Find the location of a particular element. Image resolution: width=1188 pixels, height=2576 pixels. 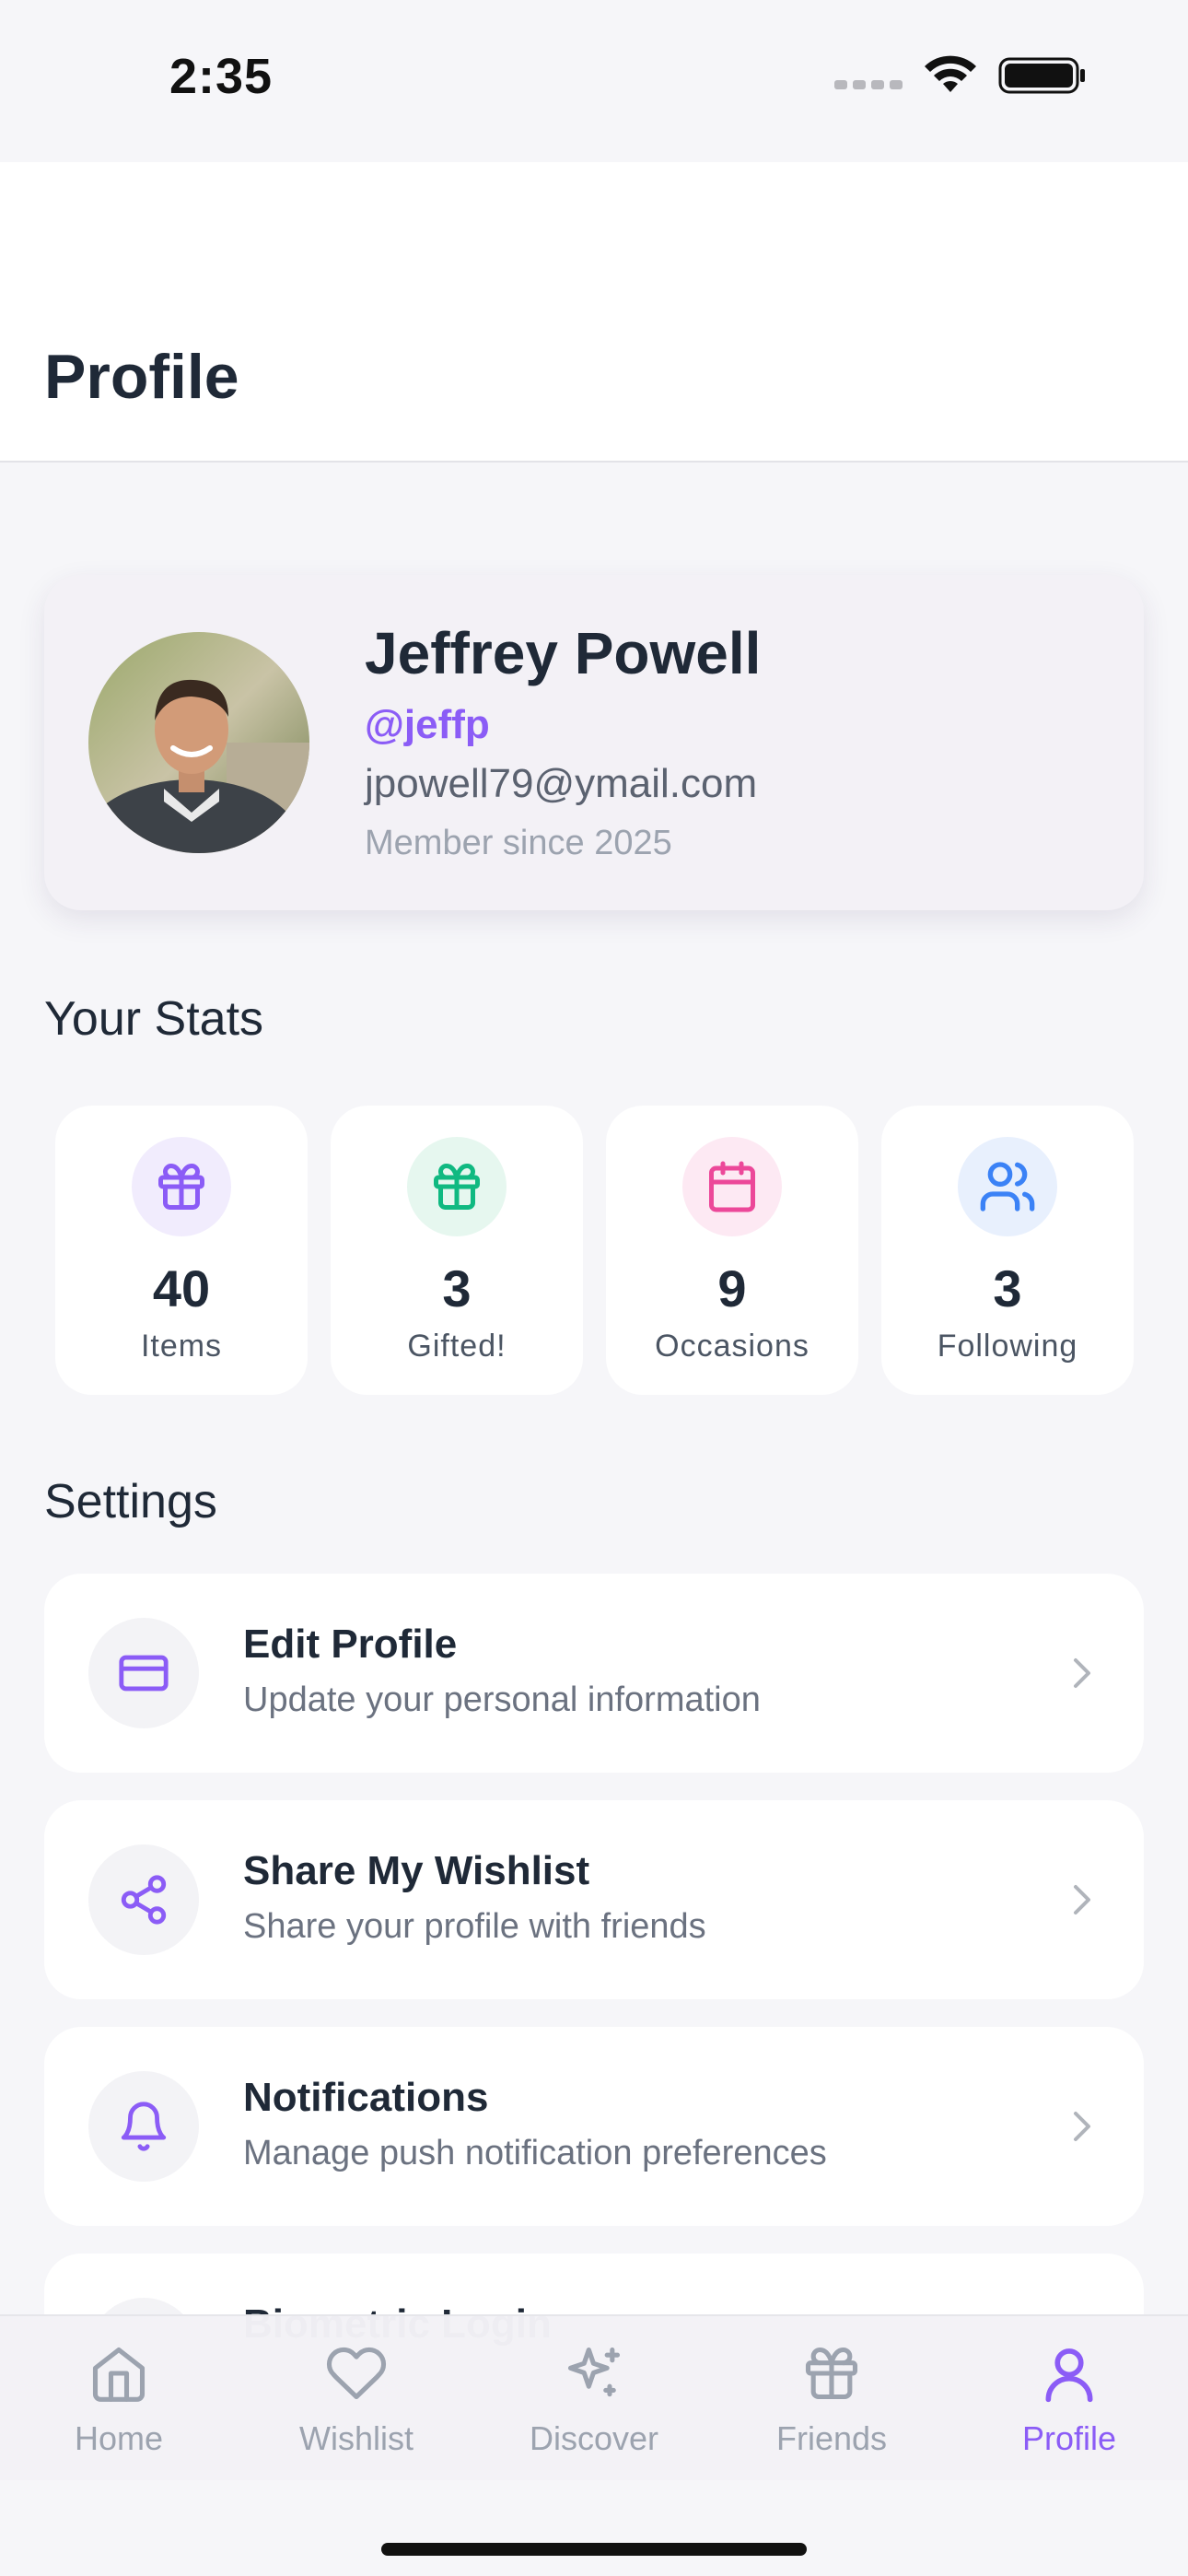

settings-item-subtitle: Manage push notification preferences is located at coordinates (535, 2153).